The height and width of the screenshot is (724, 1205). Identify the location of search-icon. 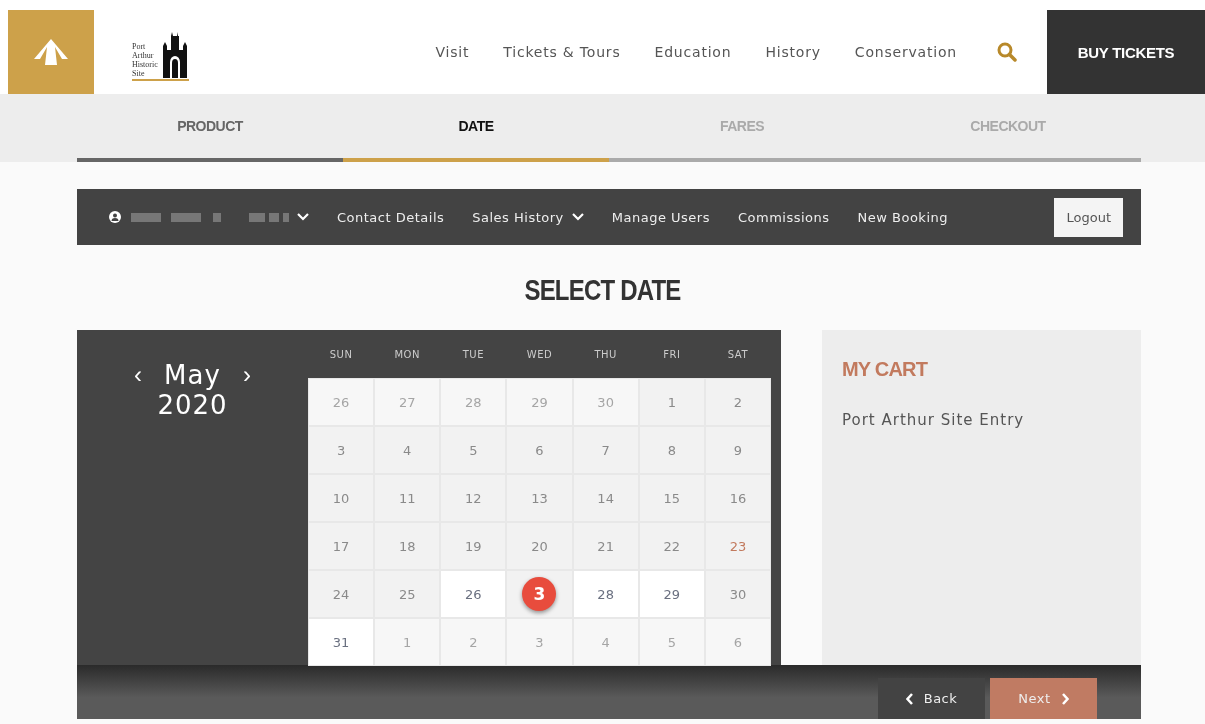
(1007, 52).